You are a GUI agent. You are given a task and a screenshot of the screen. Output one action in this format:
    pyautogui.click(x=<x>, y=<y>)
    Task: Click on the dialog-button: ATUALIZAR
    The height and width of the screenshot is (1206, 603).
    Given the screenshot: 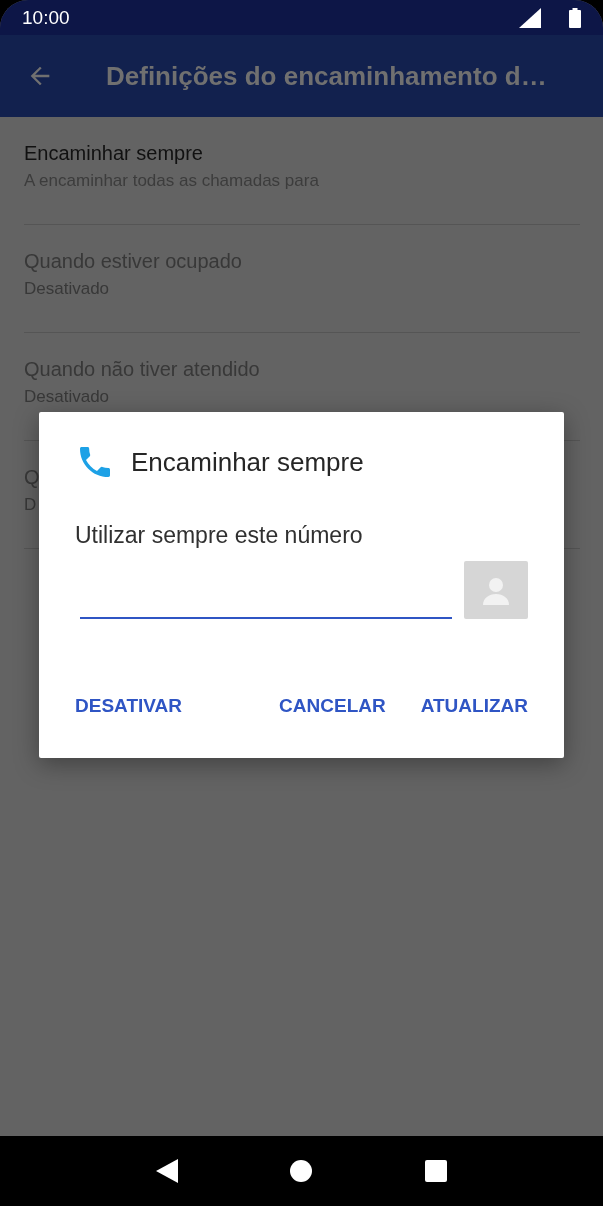 What is the action you would take?
    pyautogui.click(x=474, y=706)
    